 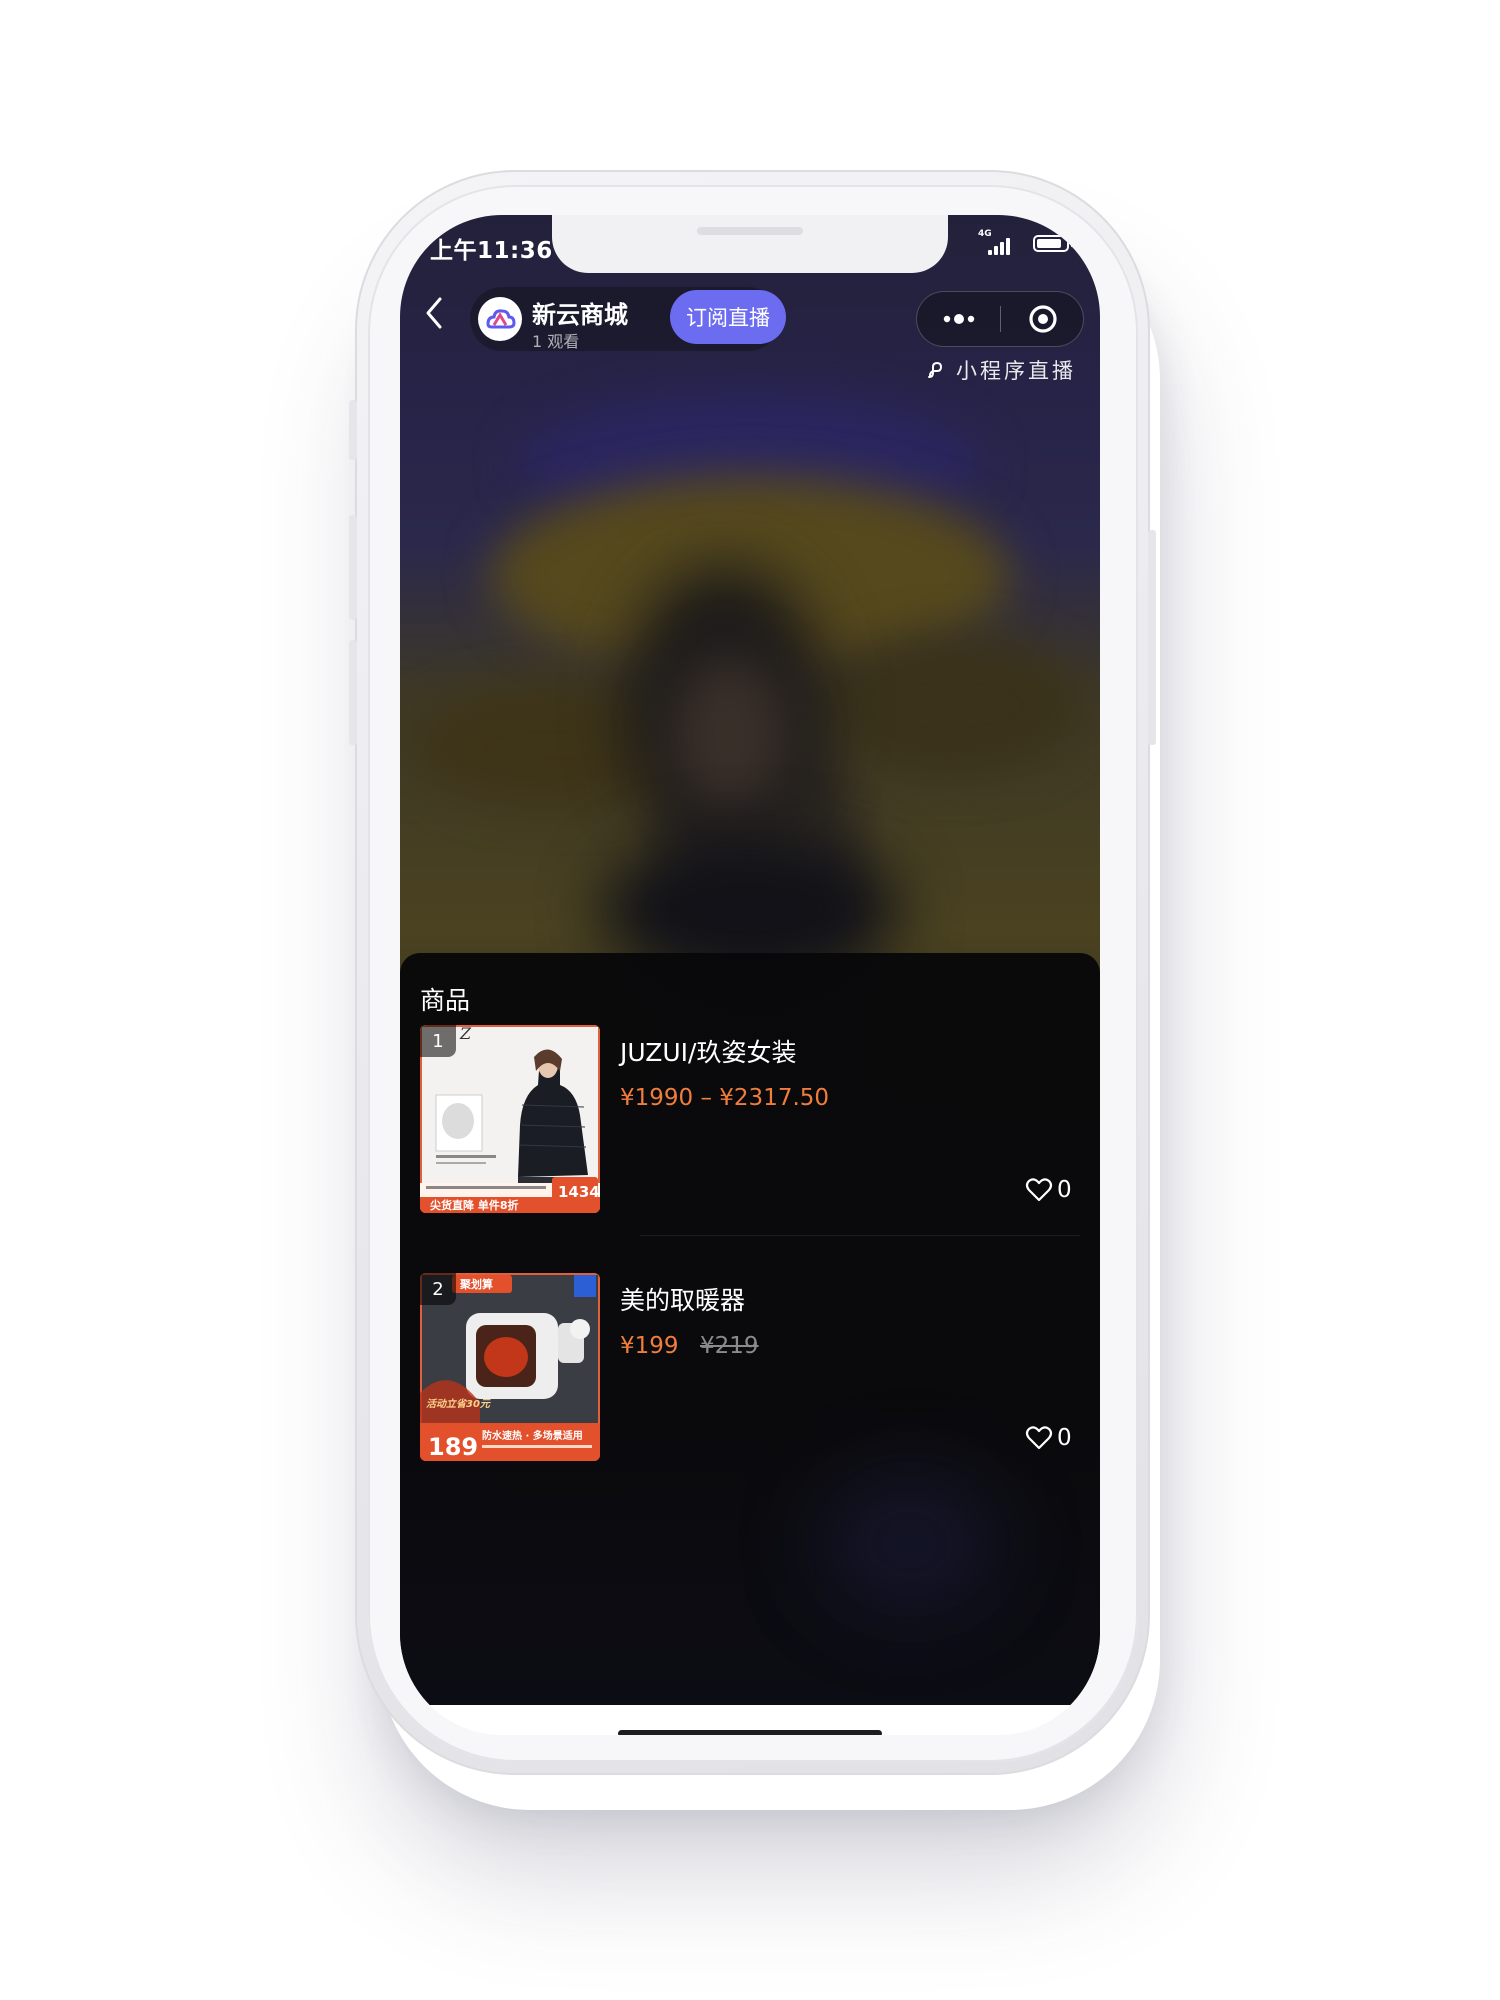 I want to click on viewer-count: 1 观看, so click(x=556, y=341).